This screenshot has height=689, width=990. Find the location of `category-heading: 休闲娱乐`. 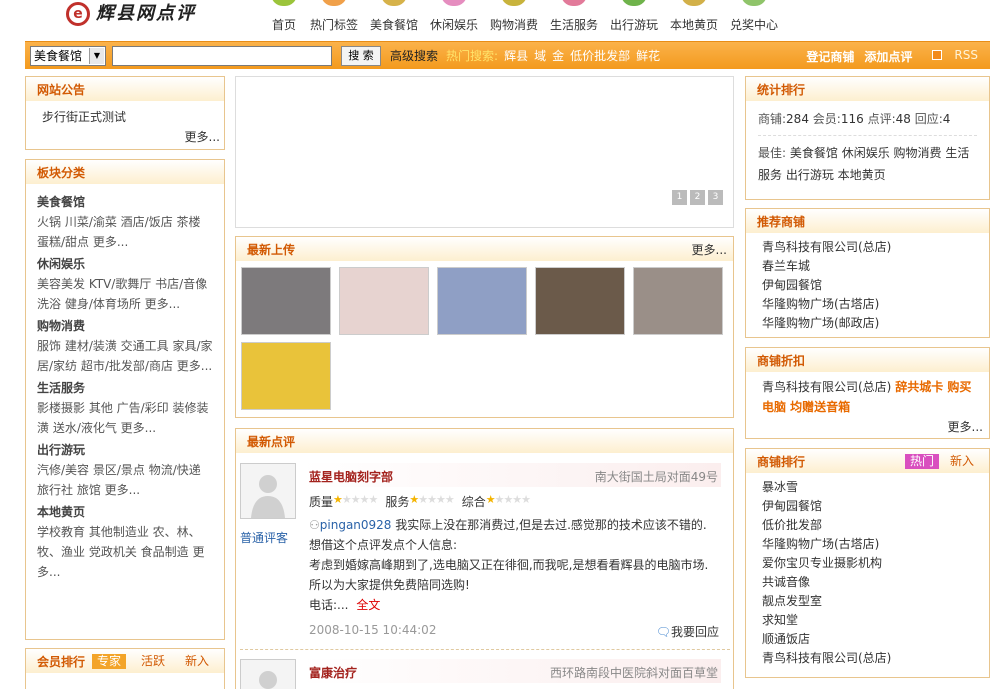

category-heading: 休闲娱乐 is located at coordinates (125, 264).